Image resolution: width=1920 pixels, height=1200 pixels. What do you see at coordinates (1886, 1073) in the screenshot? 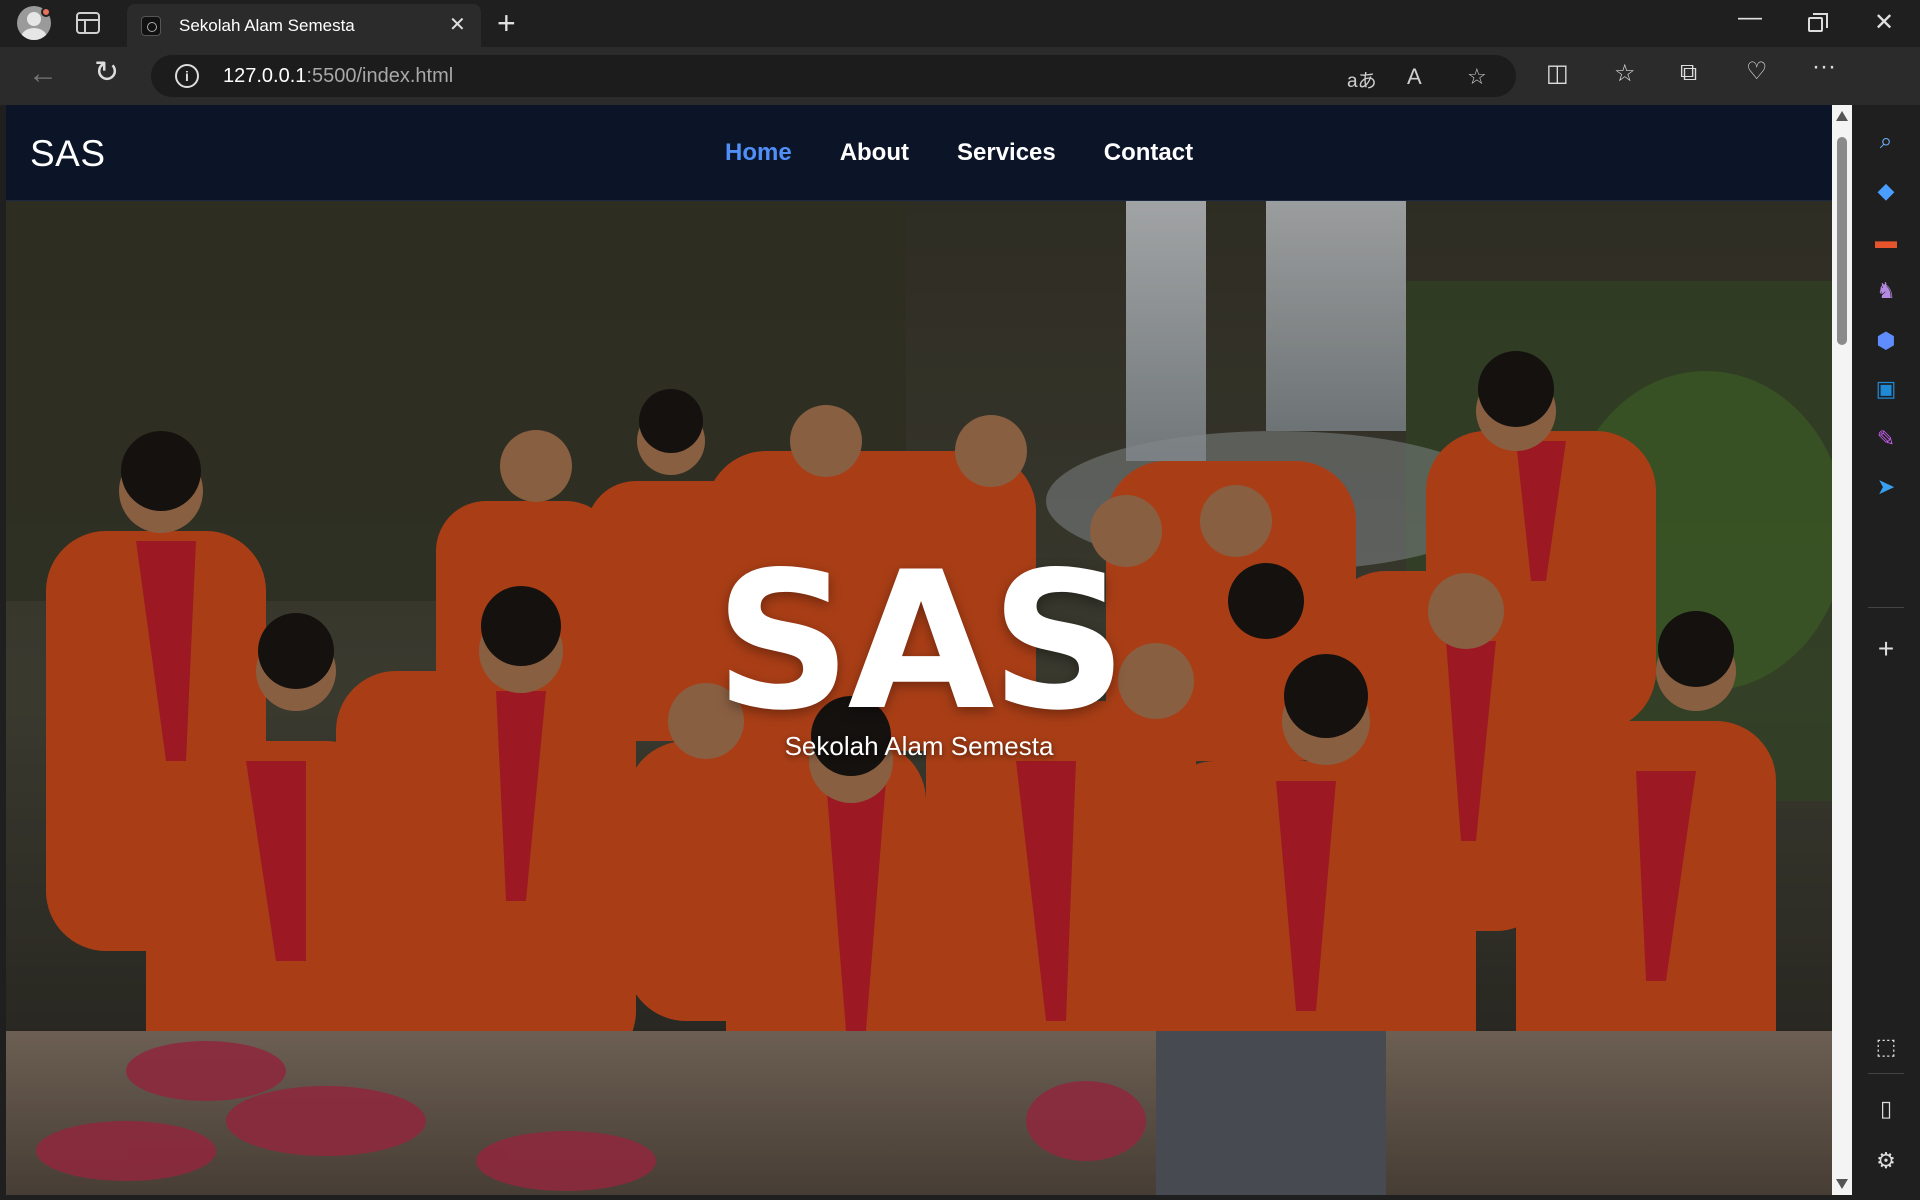
I see `sidebar-divider-bottom` at bounding box center [1886, 1073].